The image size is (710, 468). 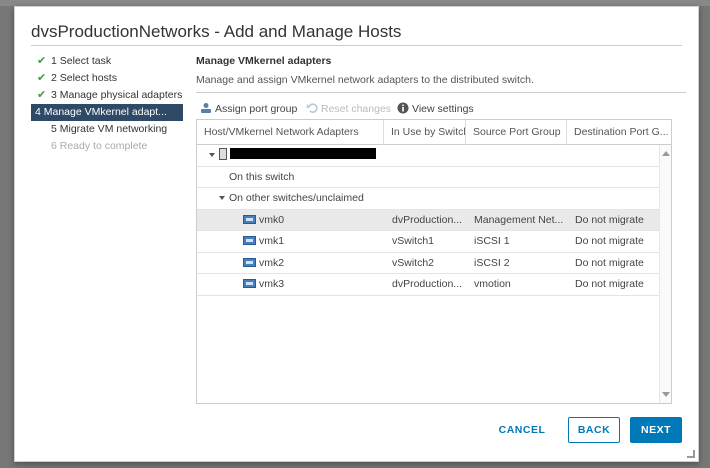 What do you see at coordinates (492, 241) in the screenshot?
I see `source-port-group: iSCSI 1` at bounding box center [492, 241].